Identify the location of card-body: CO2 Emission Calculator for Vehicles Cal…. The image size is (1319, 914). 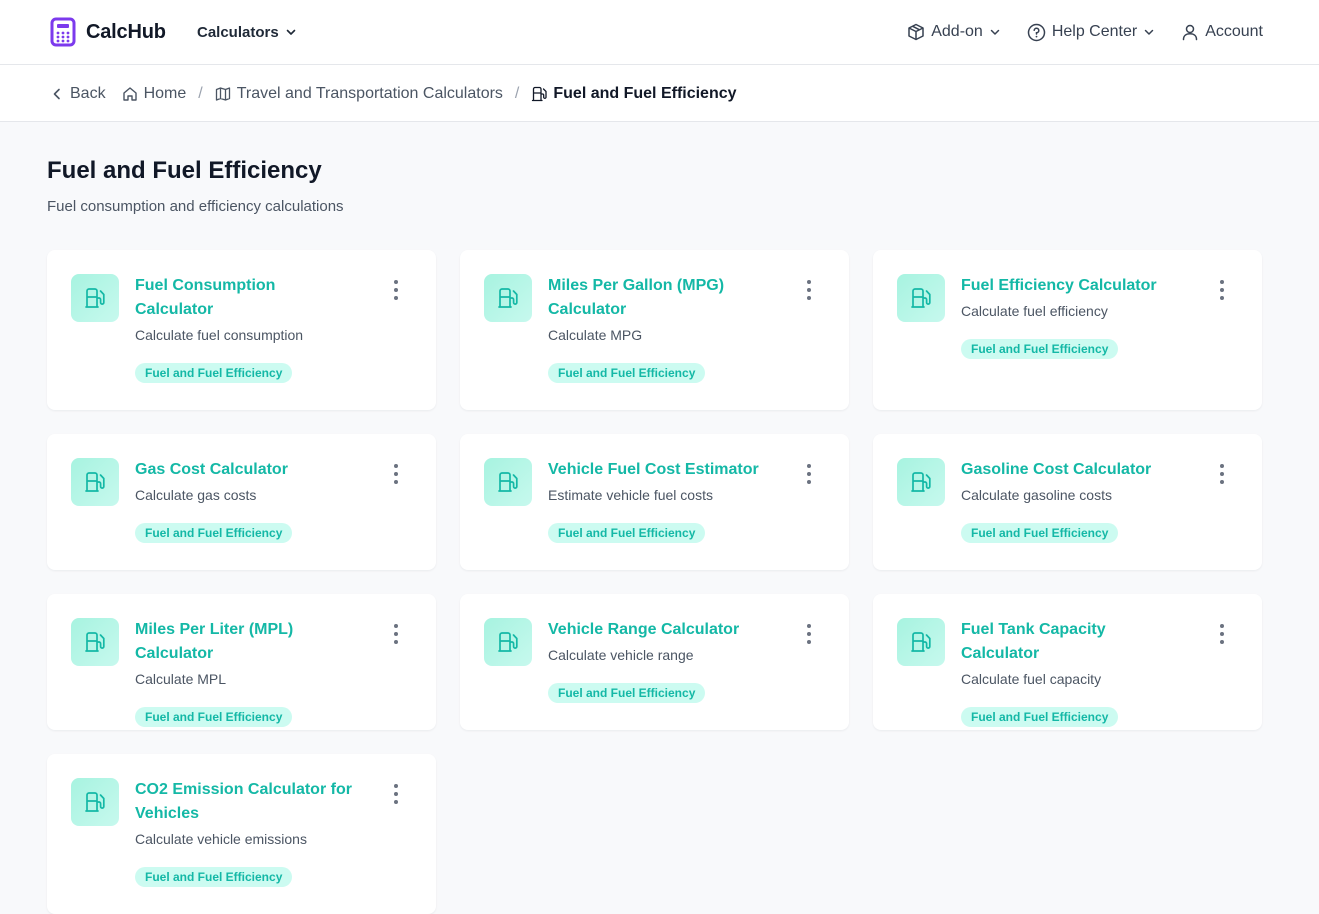
(245, 832).